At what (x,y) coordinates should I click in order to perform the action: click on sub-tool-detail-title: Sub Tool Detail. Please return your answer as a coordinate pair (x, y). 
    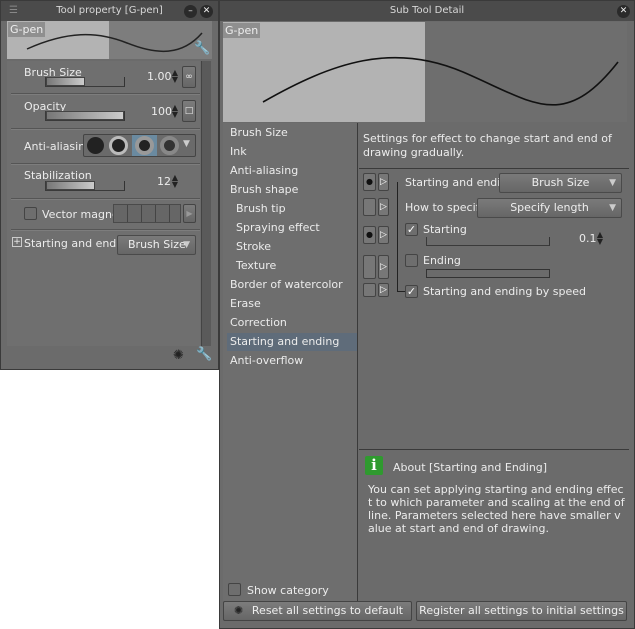
    Looking at the image, I should click on (427, 10).